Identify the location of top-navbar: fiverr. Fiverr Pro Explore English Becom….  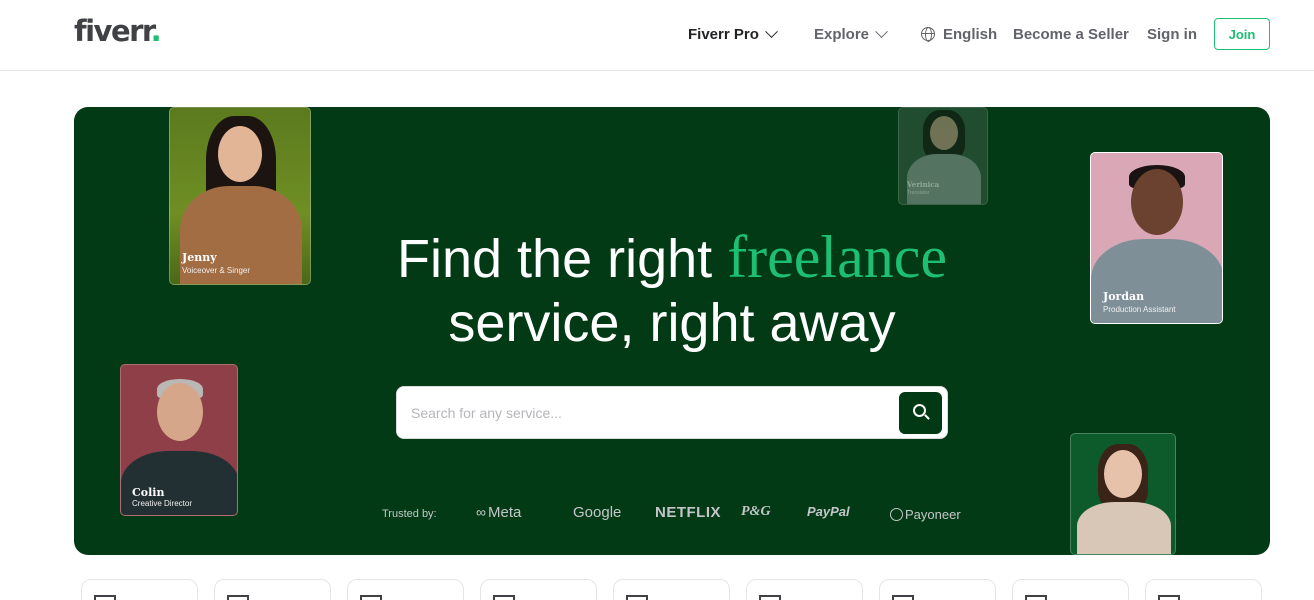
(657, 35).